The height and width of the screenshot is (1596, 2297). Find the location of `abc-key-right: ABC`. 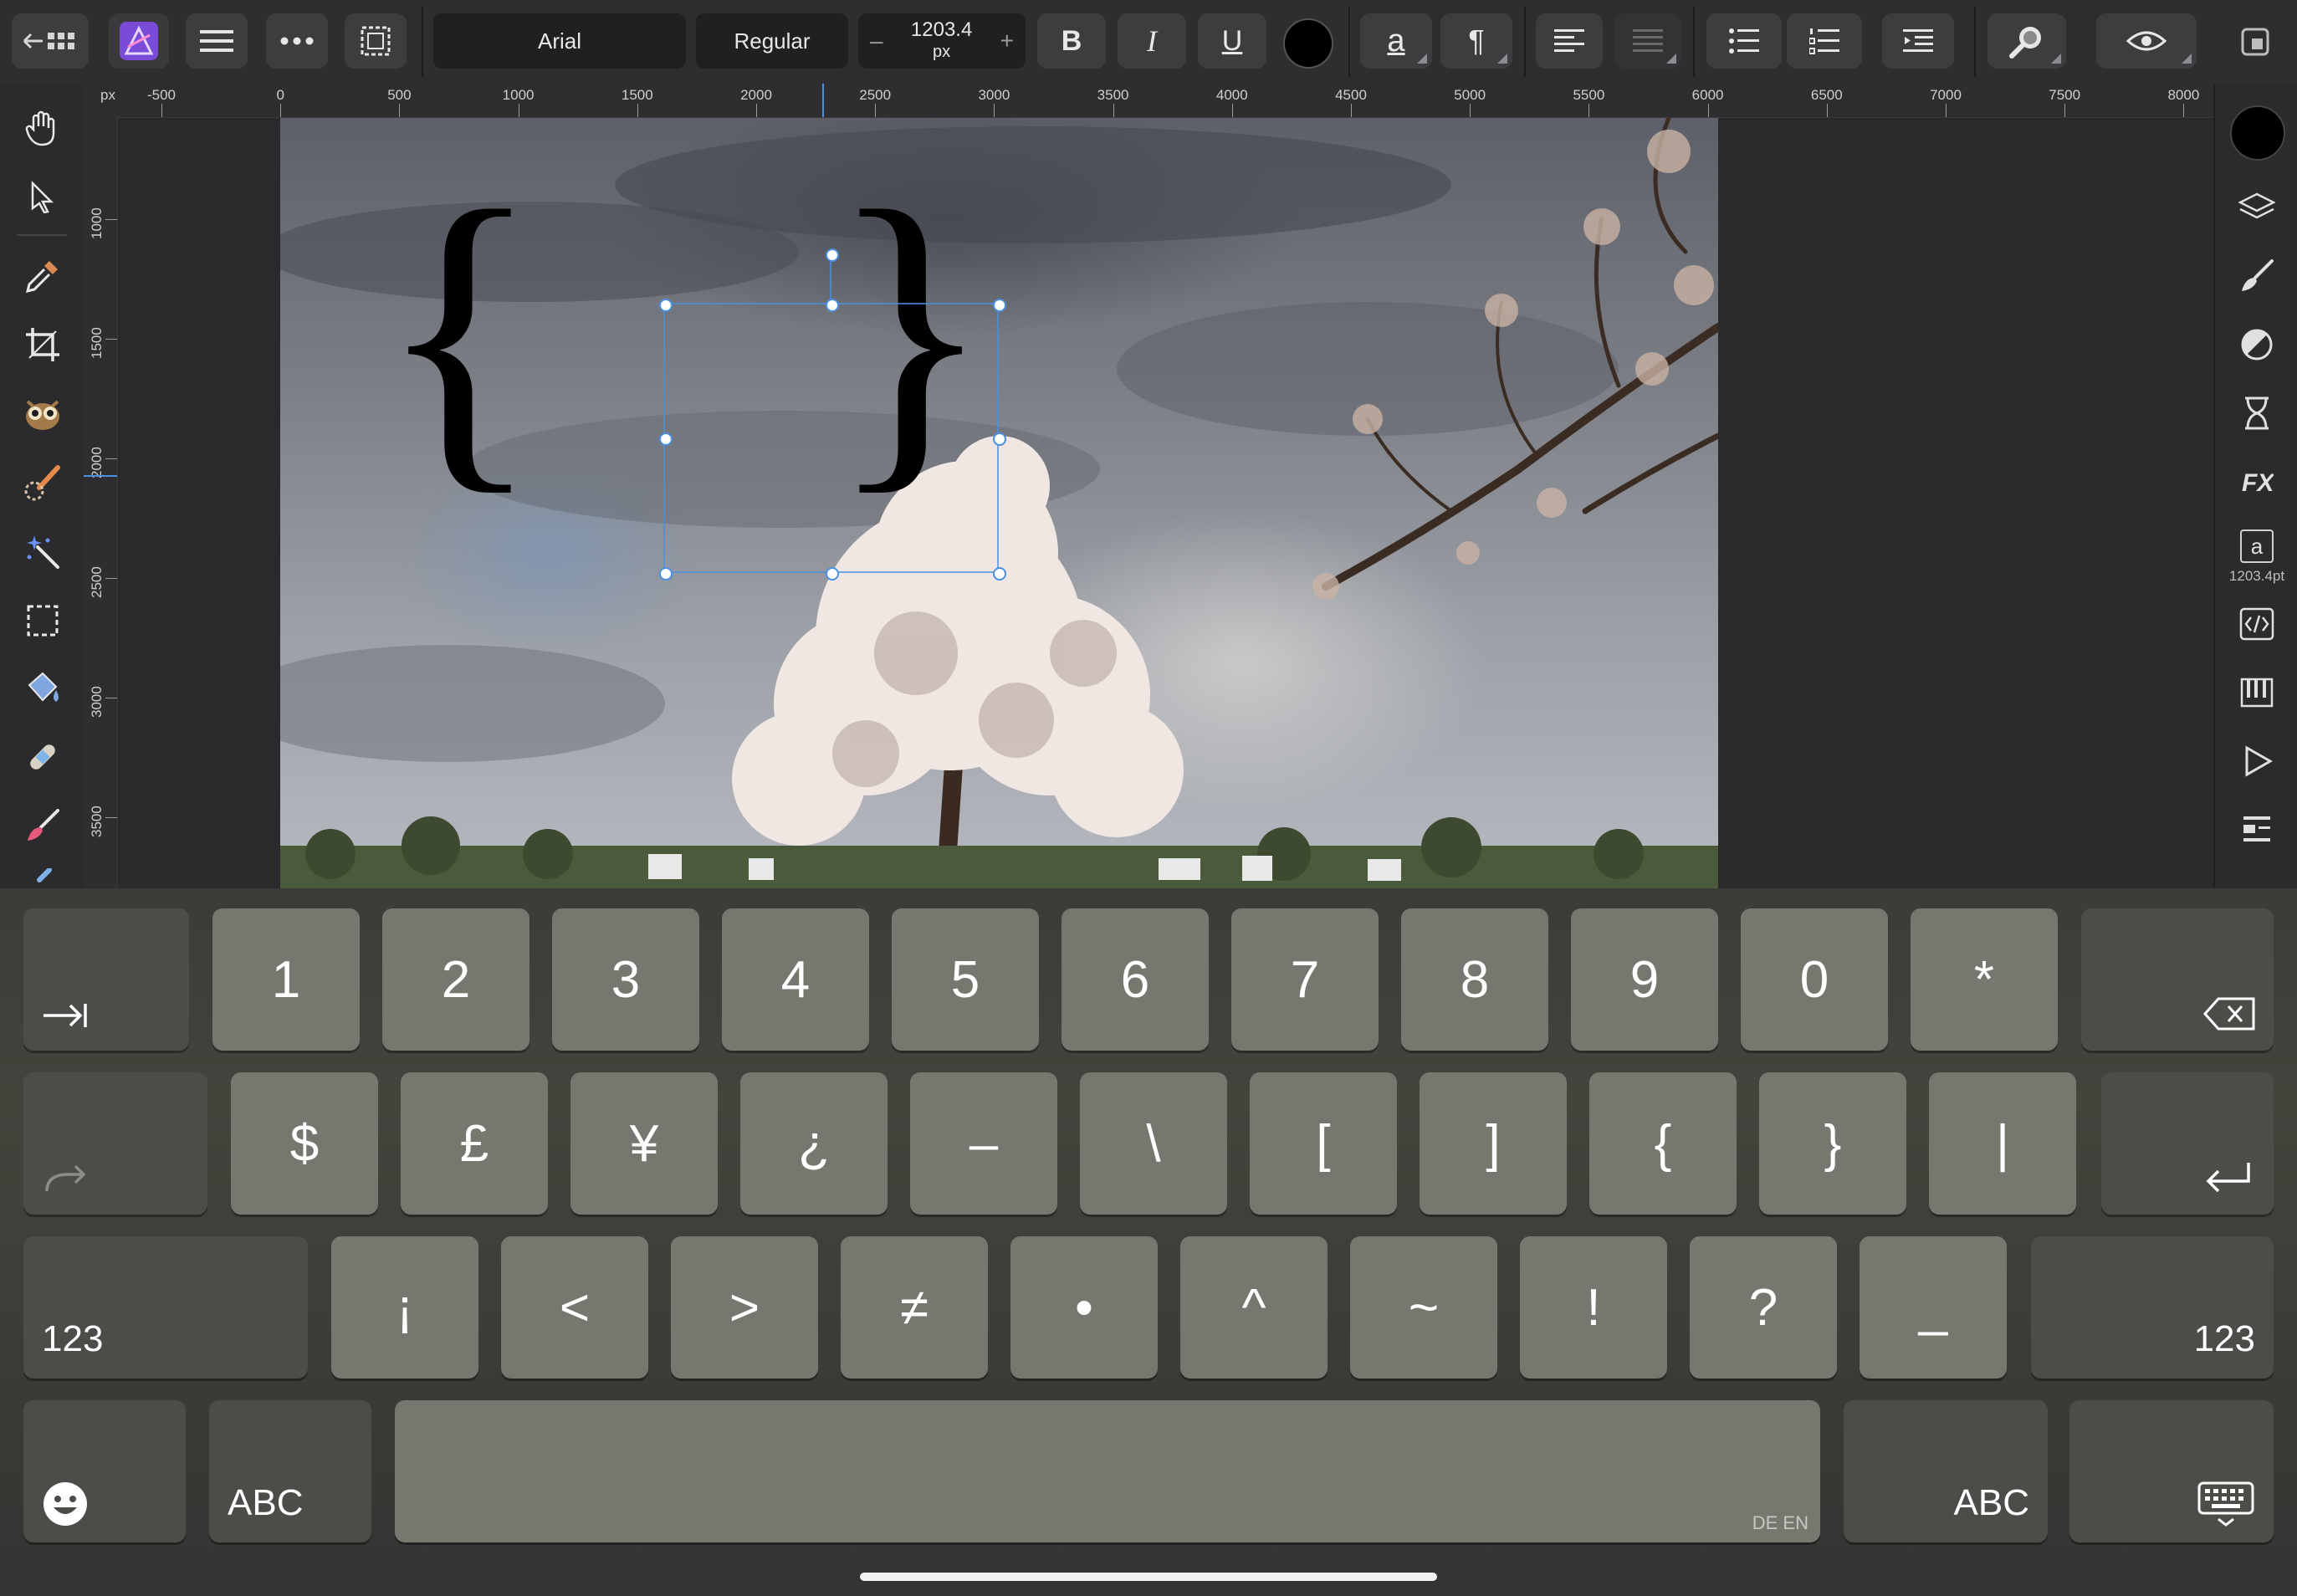

abc-key-right: ABC is located at coordinates (1946, 1471).